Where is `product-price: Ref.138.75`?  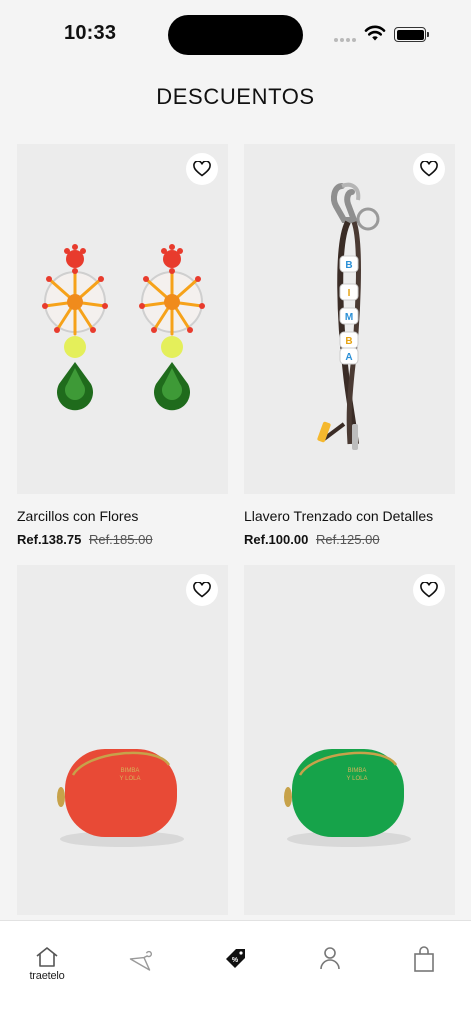
product-price: Ref.138.75 is located at coordinates (49, 539).